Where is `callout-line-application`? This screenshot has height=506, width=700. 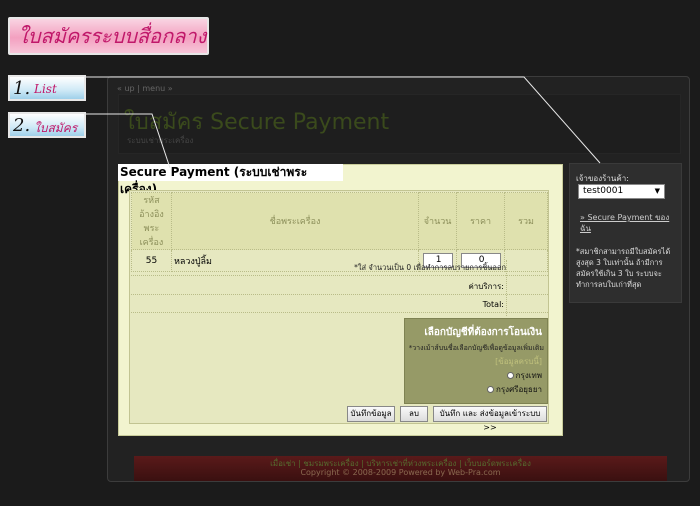
callout-line-application is located at coordinates (128, 141).